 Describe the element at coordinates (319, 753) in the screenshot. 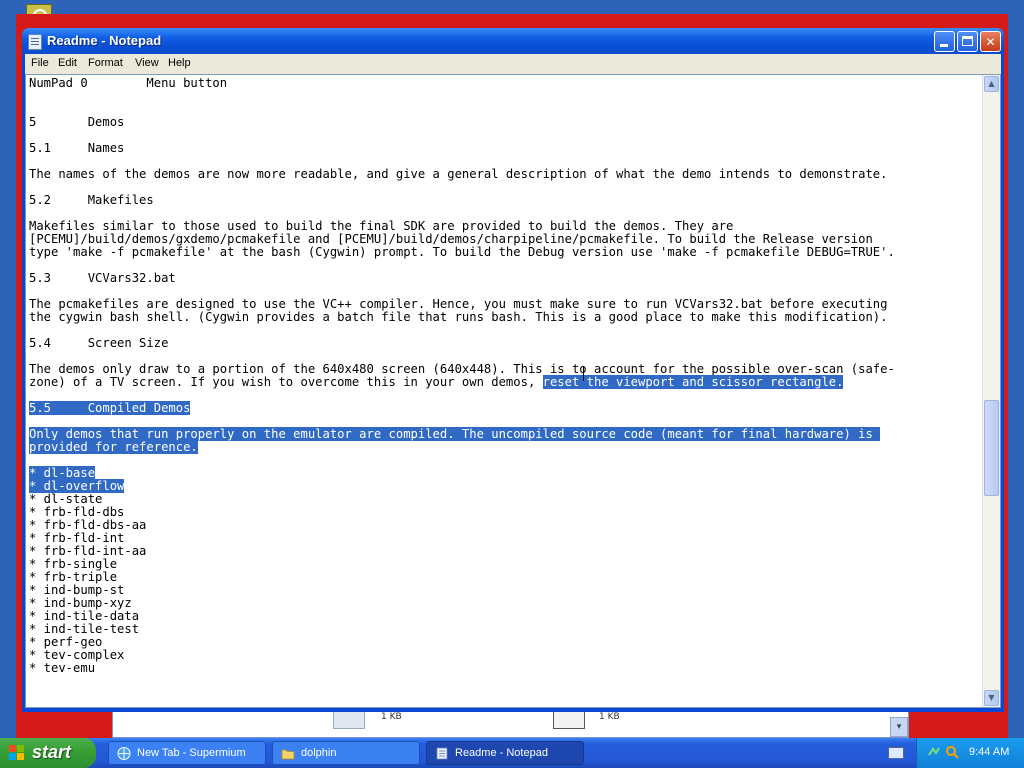

I see `task-label: dolphin` at that location.